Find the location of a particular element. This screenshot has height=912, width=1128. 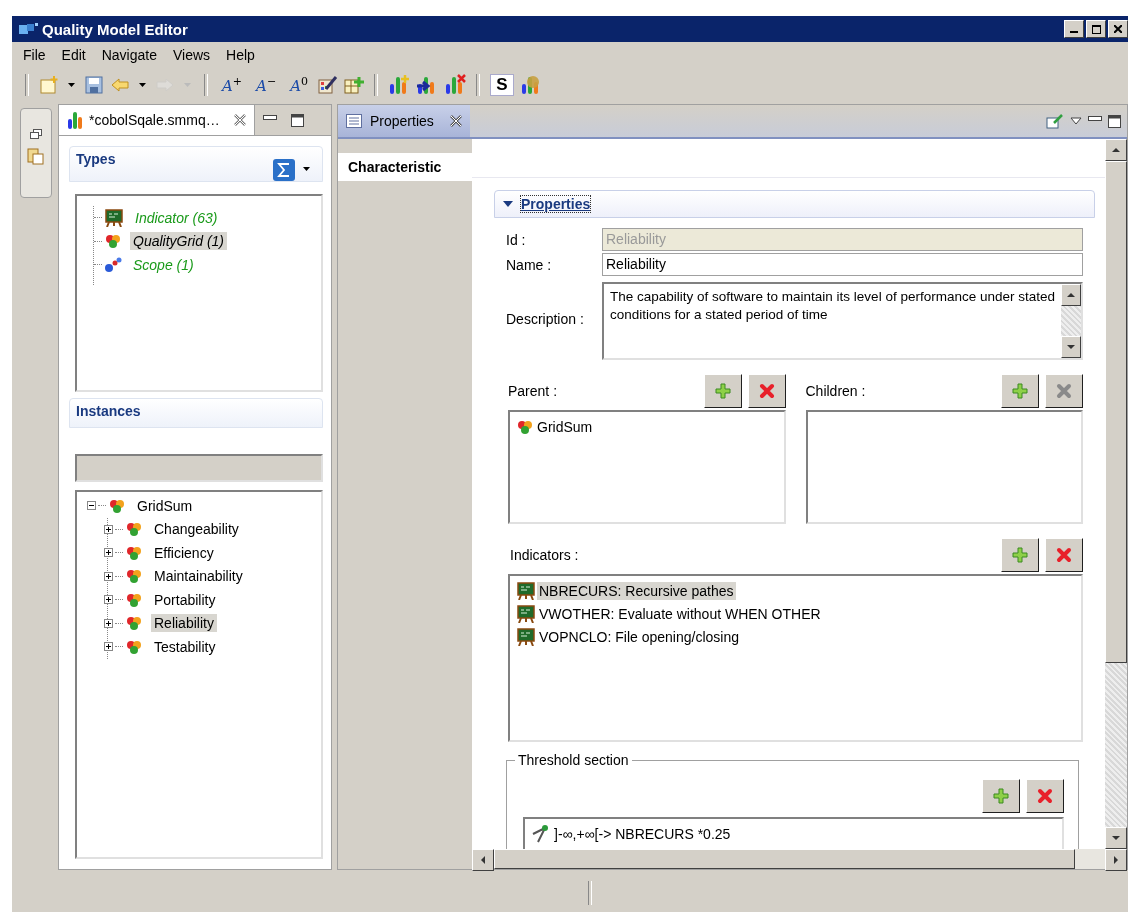

field-label: Id : is located at coordinates (516, 239).